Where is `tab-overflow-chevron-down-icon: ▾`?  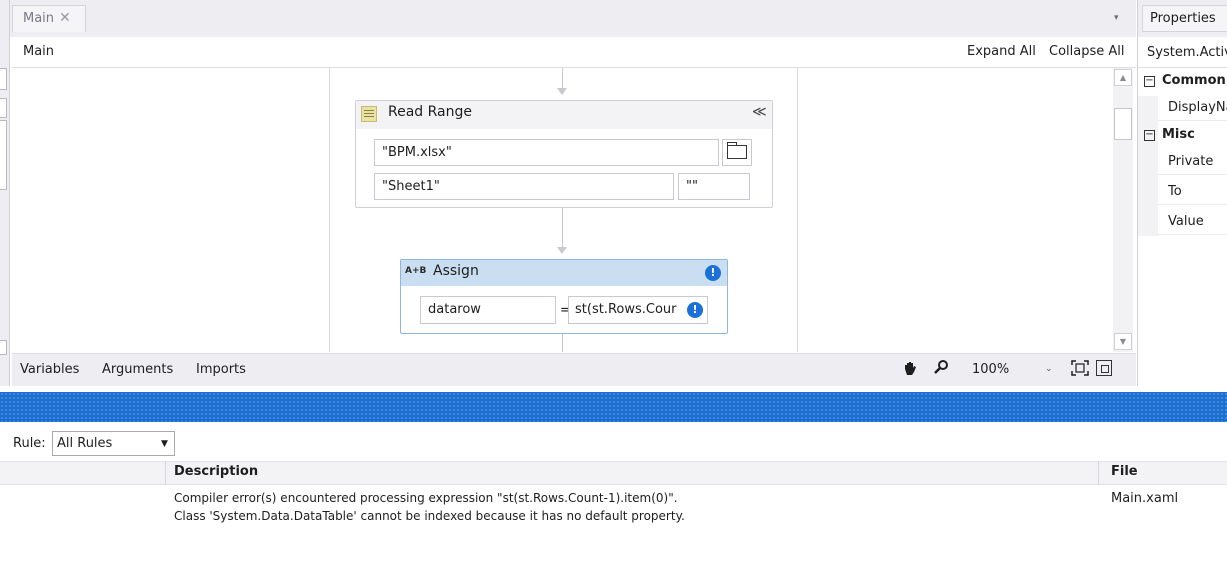 tab-overflow-chevron-down-icon: ▾ is located at coordinates (1121, 18).